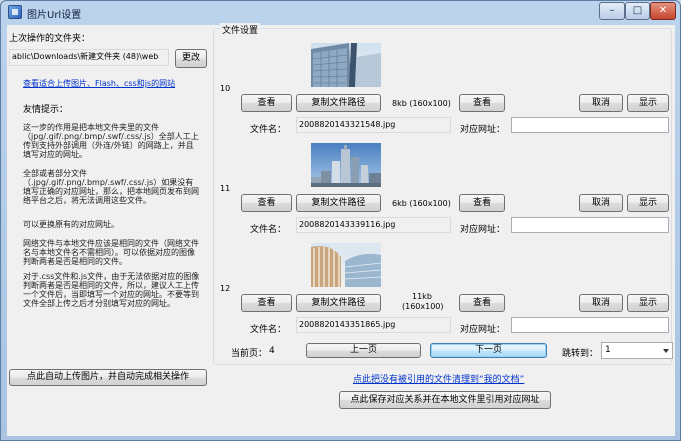 Image resolution: width=681 pixels, height=441 pixels. Describe the element at coordinates (15, 12) in the screenshot. I see `app-icon` at that location.